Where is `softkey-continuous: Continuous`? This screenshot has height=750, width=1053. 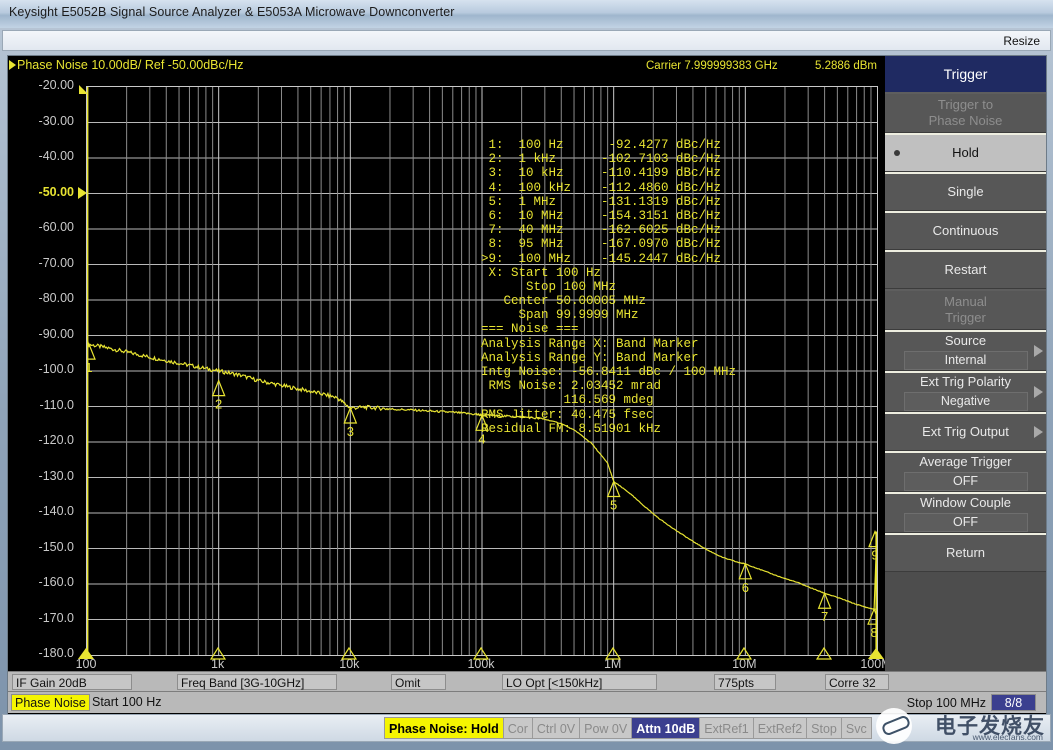
softkey-continuous: Continuous is located at coordinates (965, 230).